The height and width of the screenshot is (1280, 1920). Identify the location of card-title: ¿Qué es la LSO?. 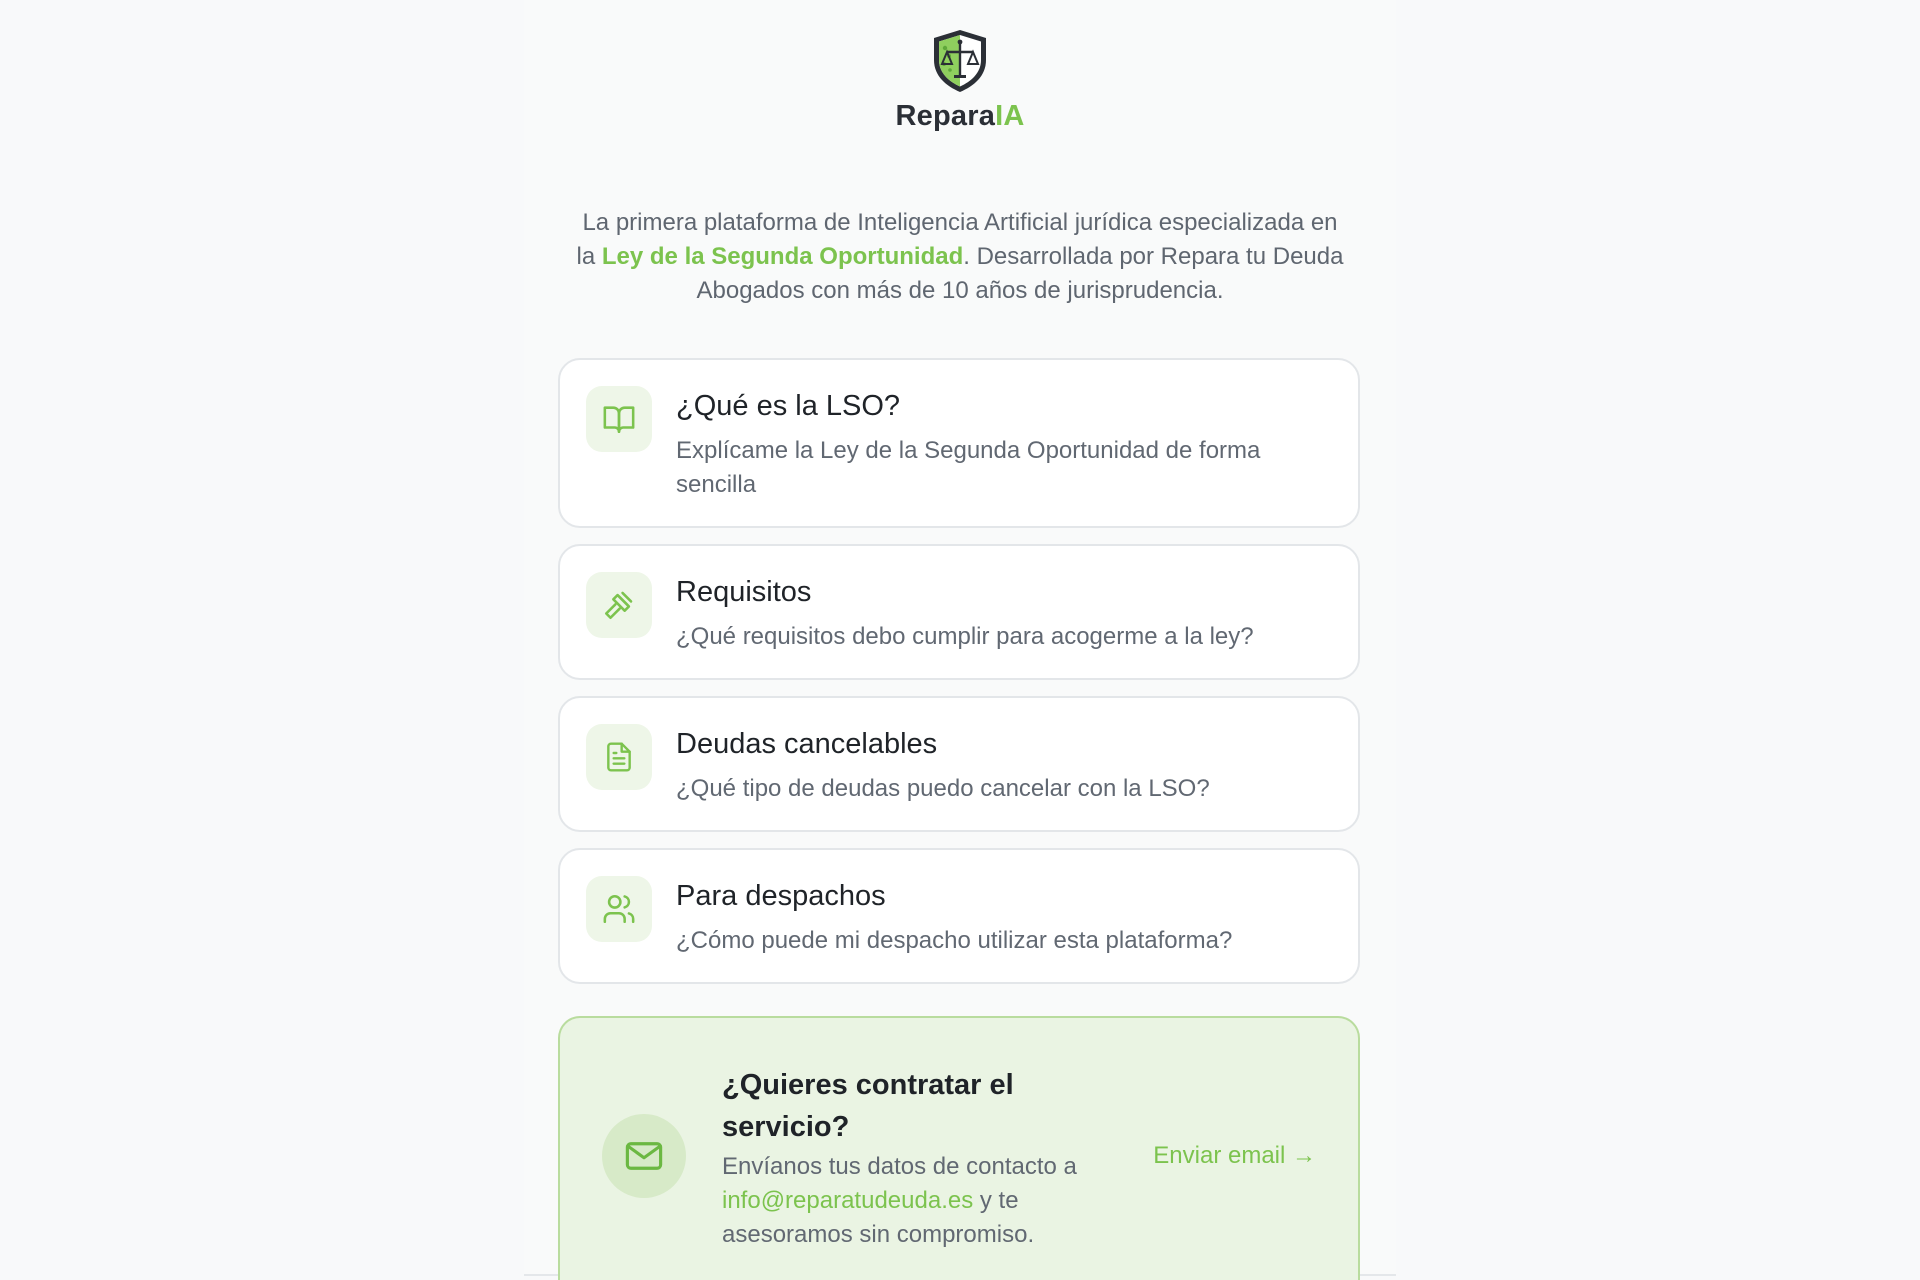
(788, 406).